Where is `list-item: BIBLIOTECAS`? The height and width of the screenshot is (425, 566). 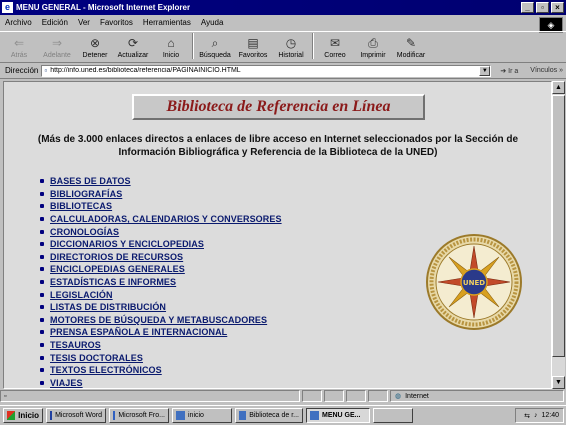 list-item: BIBLIOTECAS is located at coordinates (161, 206).